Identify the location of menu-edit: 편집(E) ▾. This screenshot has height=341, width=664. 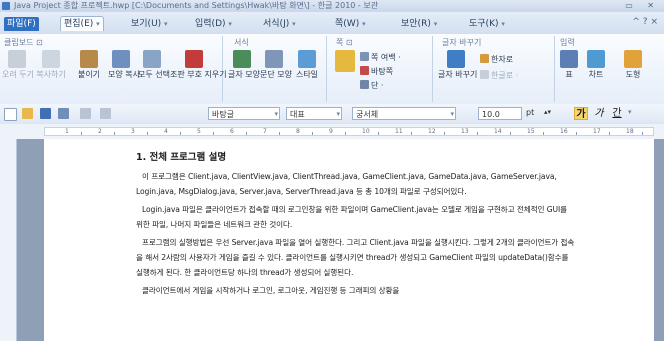
(82, 23).